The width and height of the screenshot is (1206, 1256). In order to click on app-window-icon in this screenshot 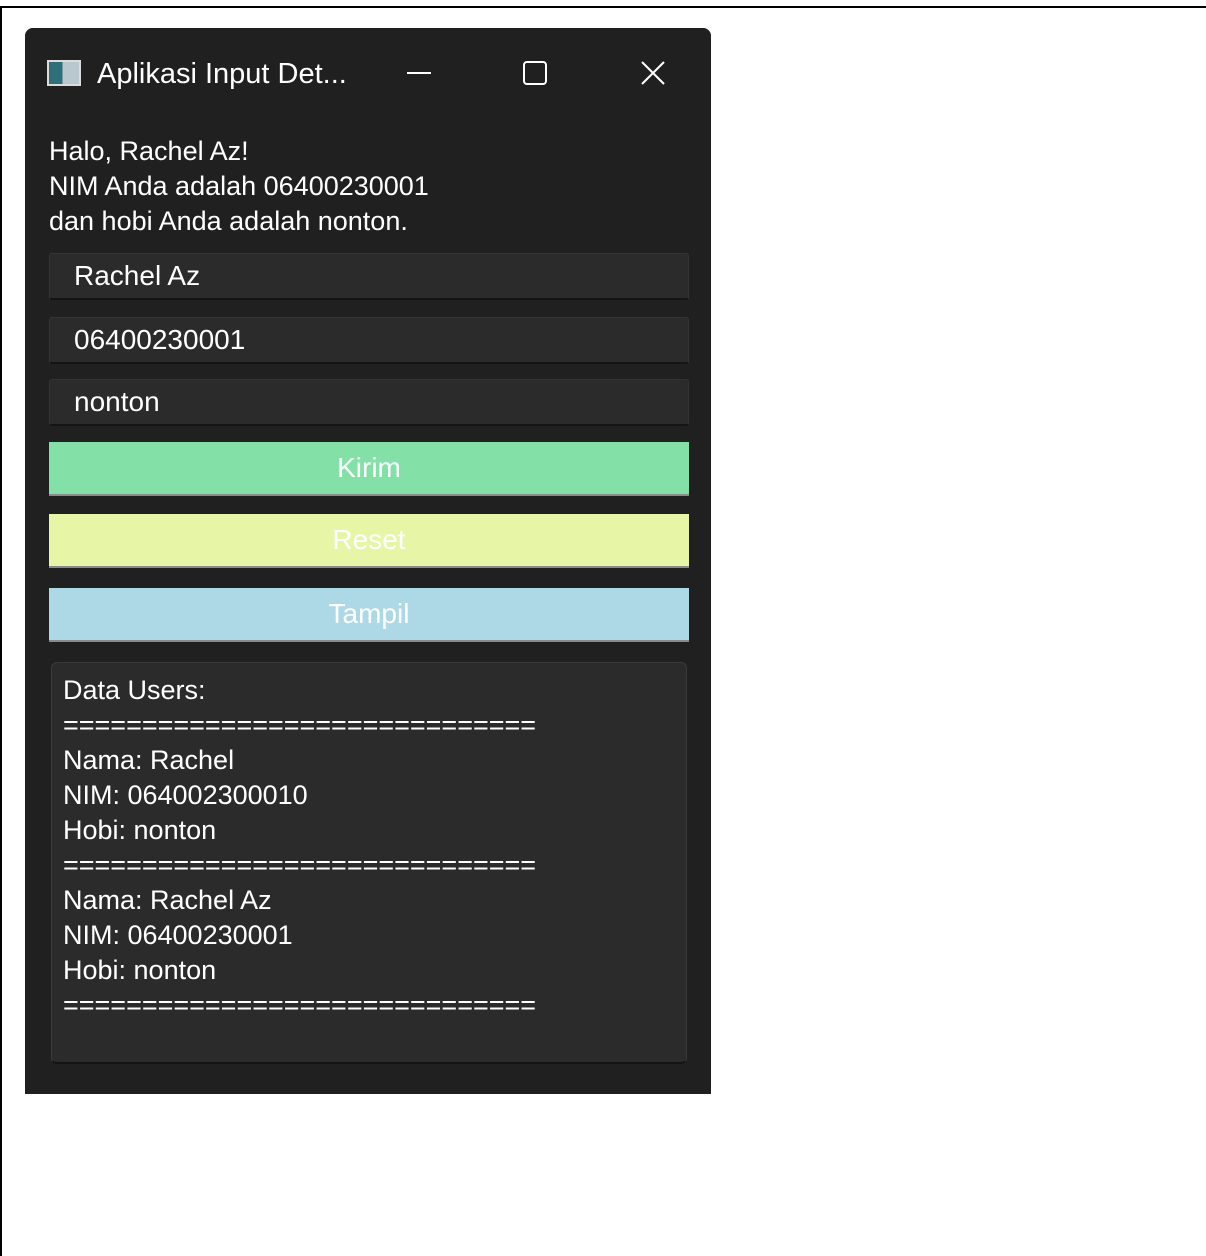, I will do `click(64, 73)`.